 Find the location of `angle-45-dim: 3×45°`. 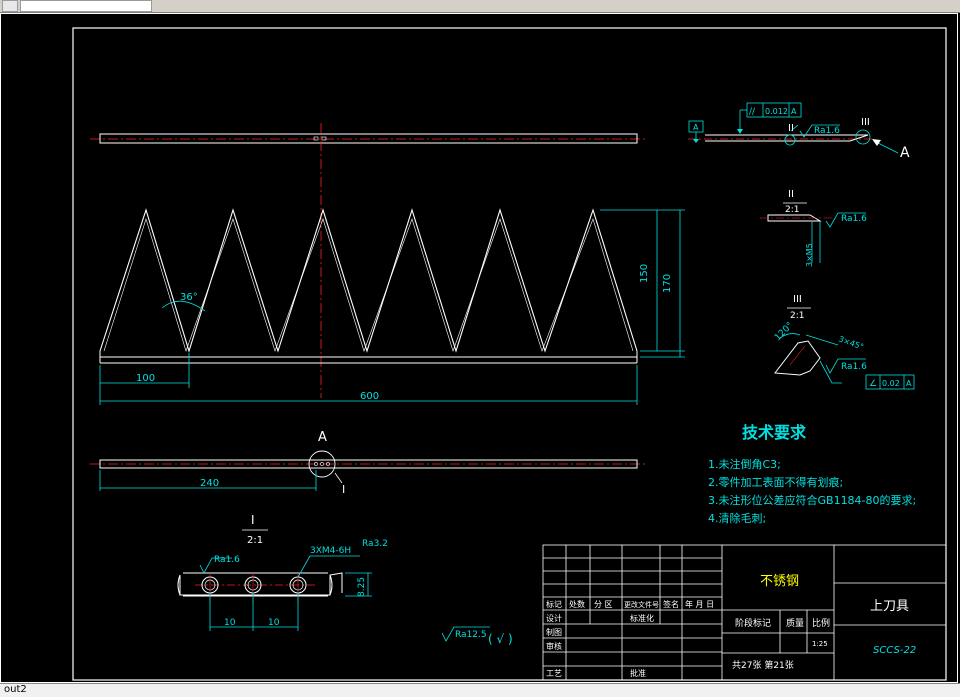

angle-45-dim: 3×45° is located at coordinates (850, 342).